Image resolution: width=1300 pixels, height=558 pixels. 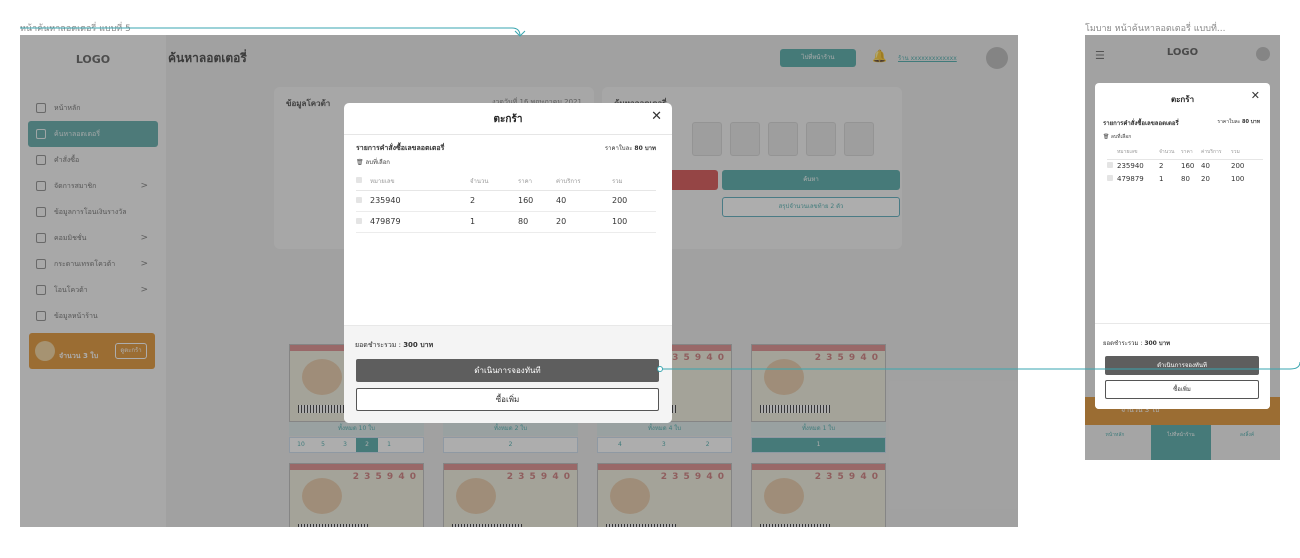 I want to click on cell-fee: 40, so click(x=584, y=201).